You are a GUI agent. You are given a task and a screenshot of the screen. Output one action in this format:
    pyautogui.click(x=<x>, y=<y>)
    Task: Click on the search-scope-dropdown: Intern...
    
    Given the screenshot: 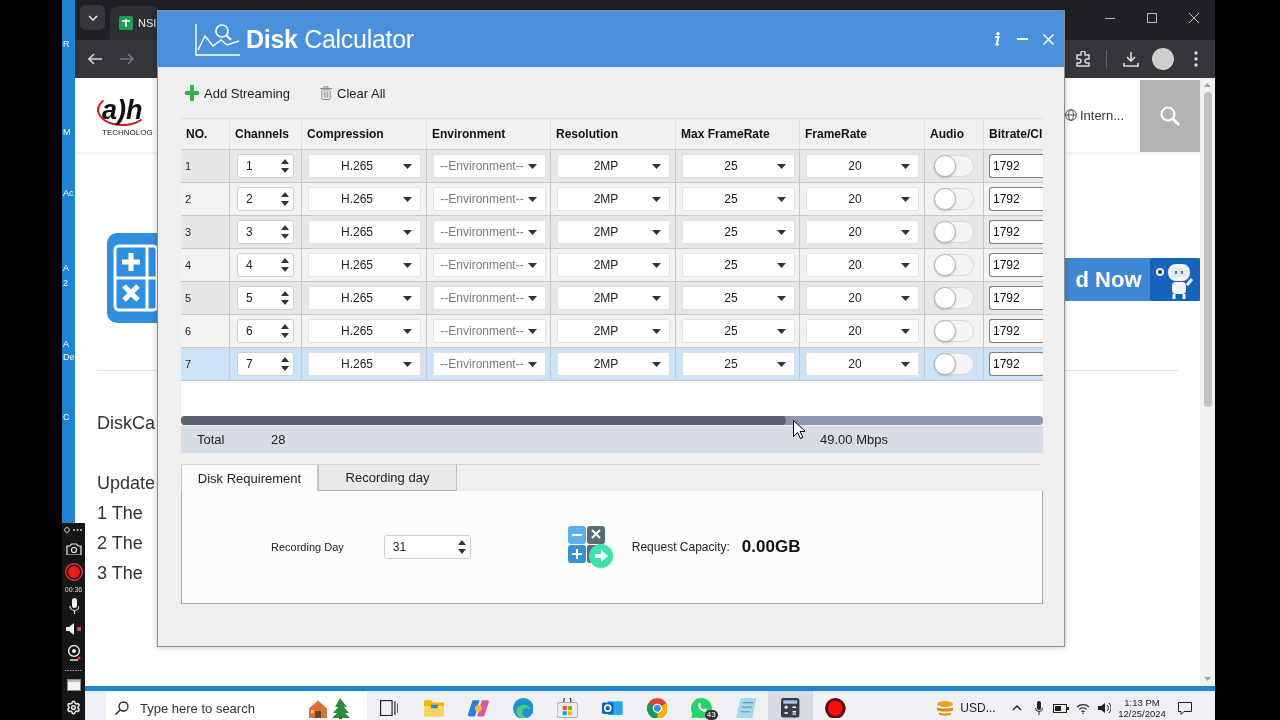 What is the action you would take?
    pyautogui.click(x=1101, y=115)
    